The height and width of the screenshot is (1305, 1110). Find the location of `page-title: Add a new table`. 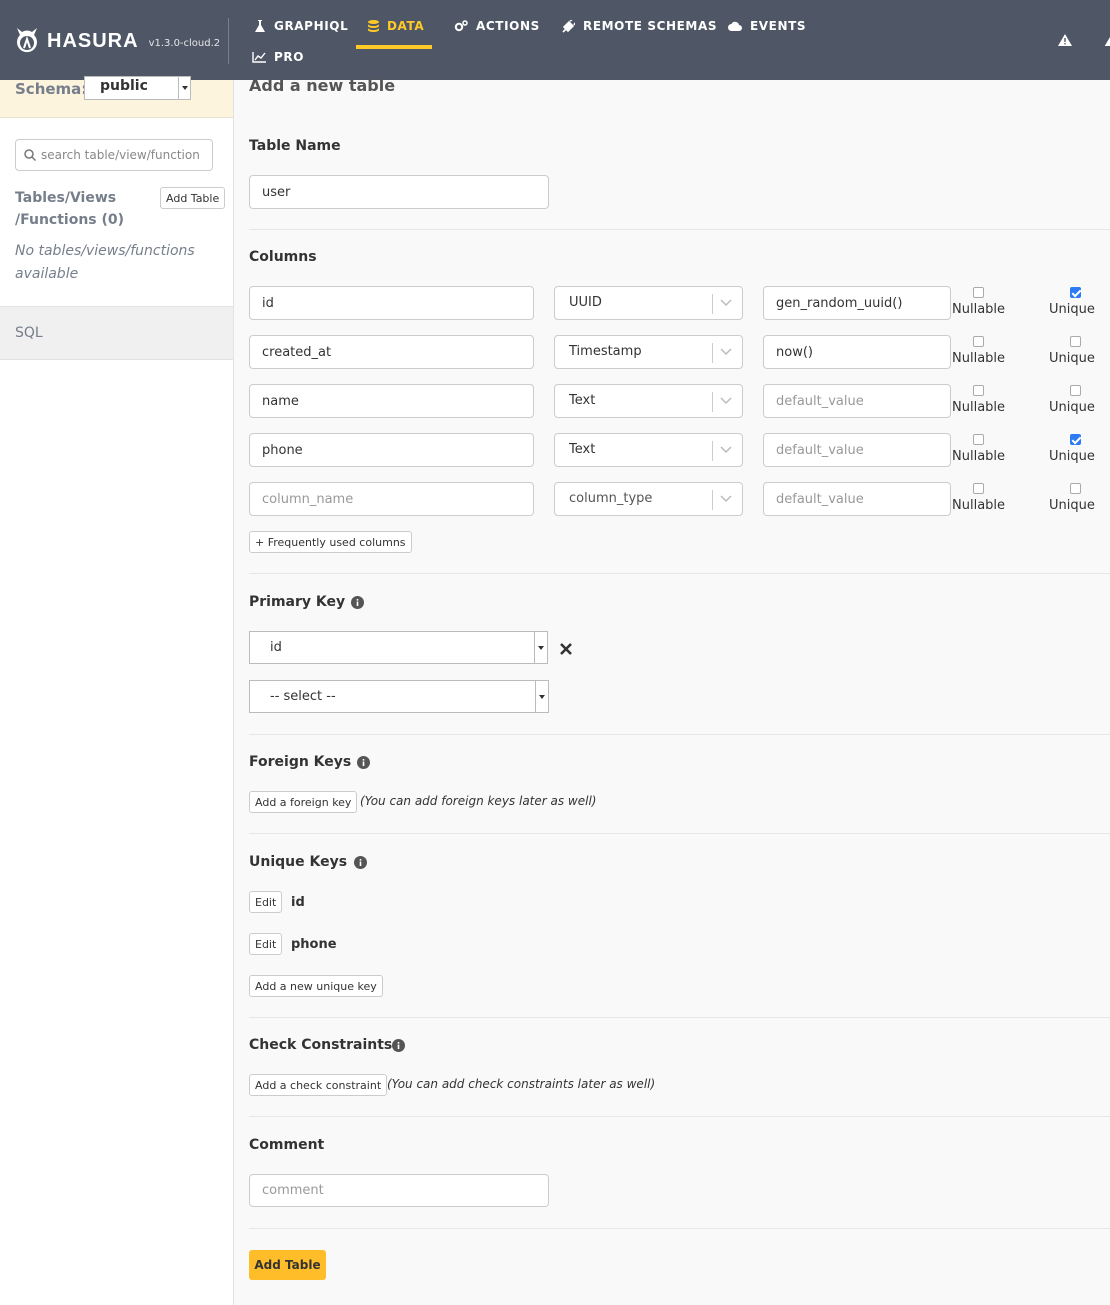

page-title: Add a new table is located at coordinates (322, 85).